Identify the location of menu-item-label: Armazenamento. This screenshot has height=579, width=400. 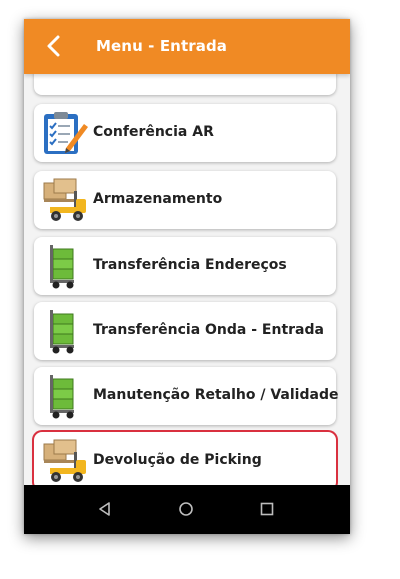
(158, 199).